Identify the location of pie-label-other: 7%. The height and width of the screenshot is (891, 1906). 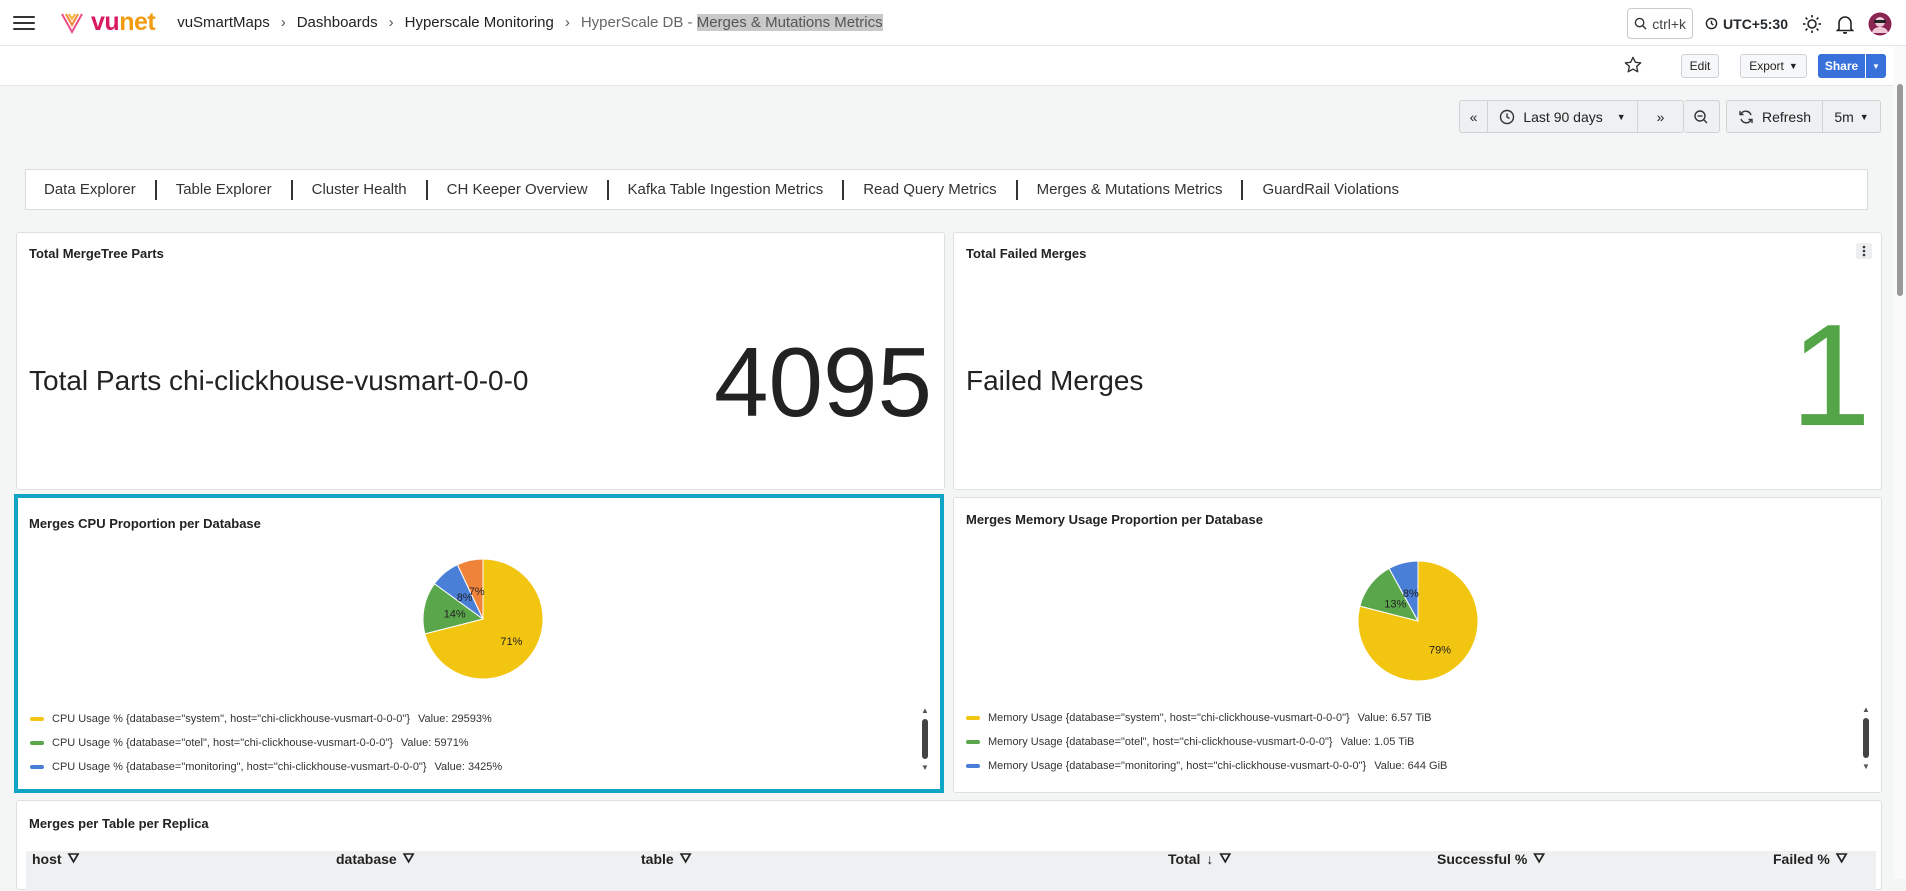
(477, 592).